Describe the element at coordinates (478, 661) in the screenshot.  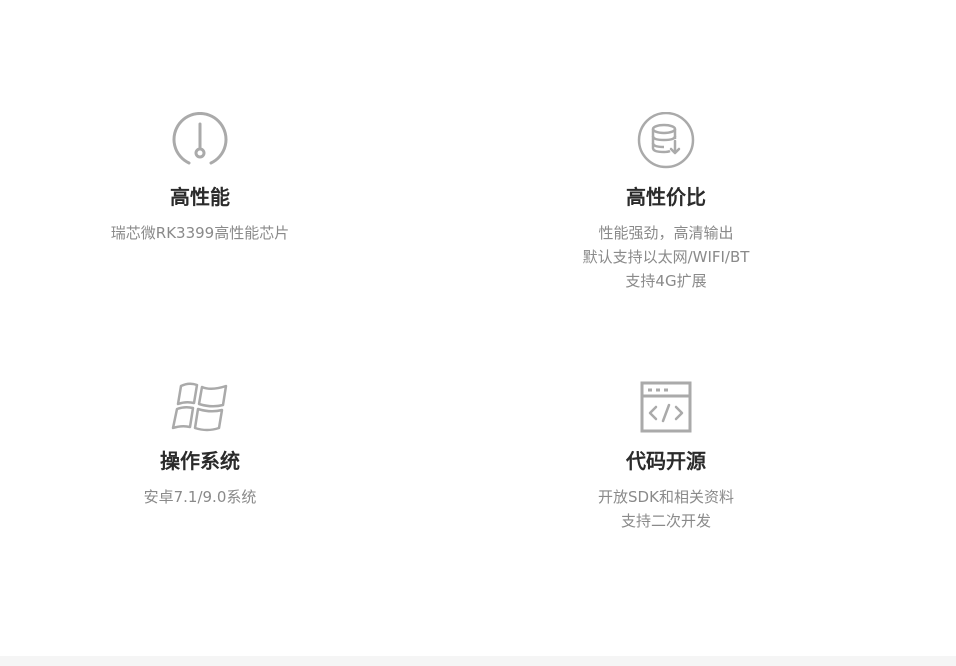
I see `footer-divider` at that location.